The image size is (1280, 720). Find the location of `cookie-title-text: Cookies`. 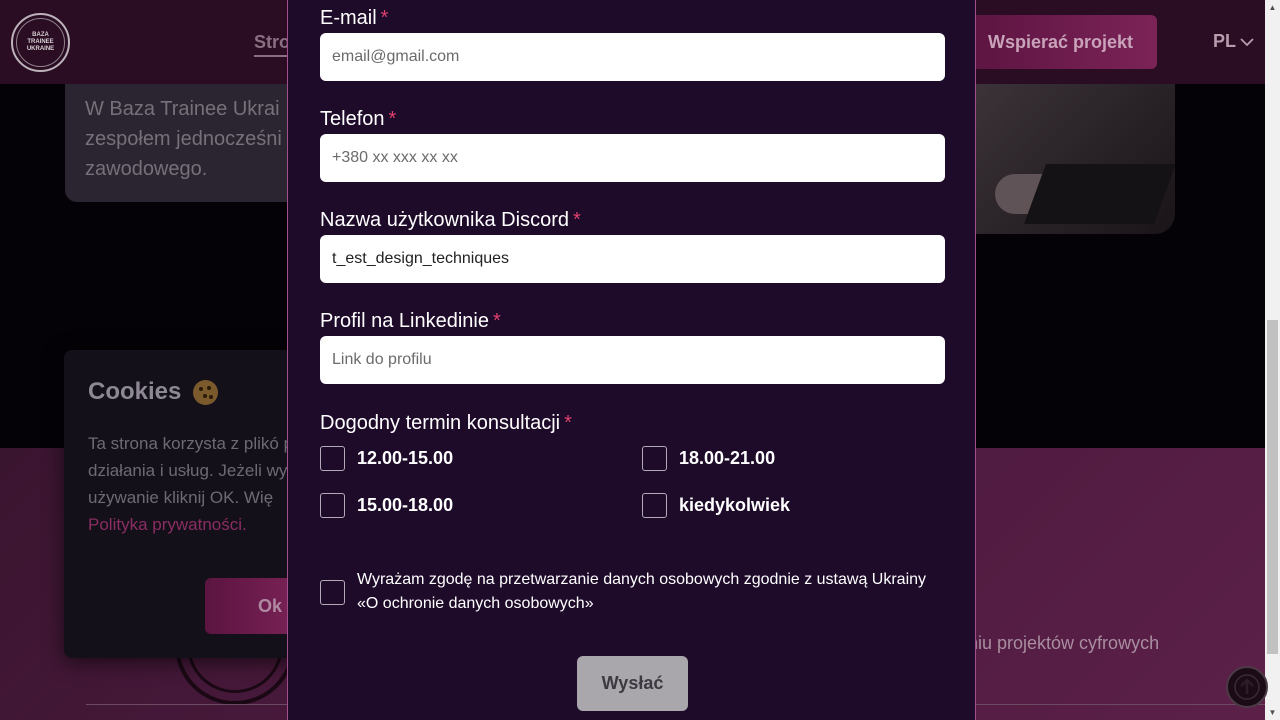

cookie-title-text: Cookies is located at coordinates (135, 391).